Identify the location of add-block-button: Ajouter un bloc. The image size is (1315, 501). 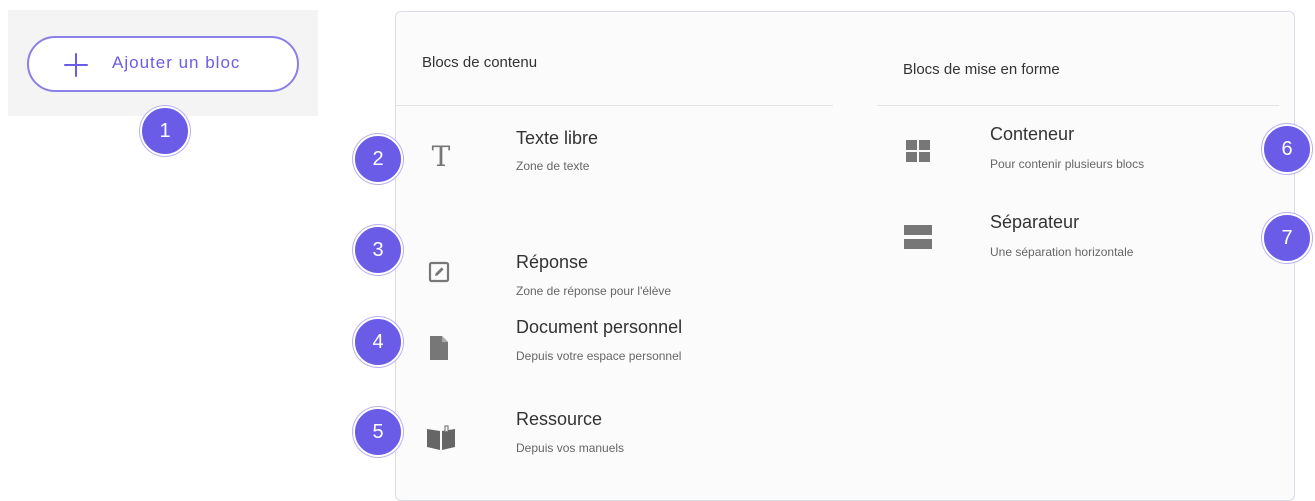
(163, 64).